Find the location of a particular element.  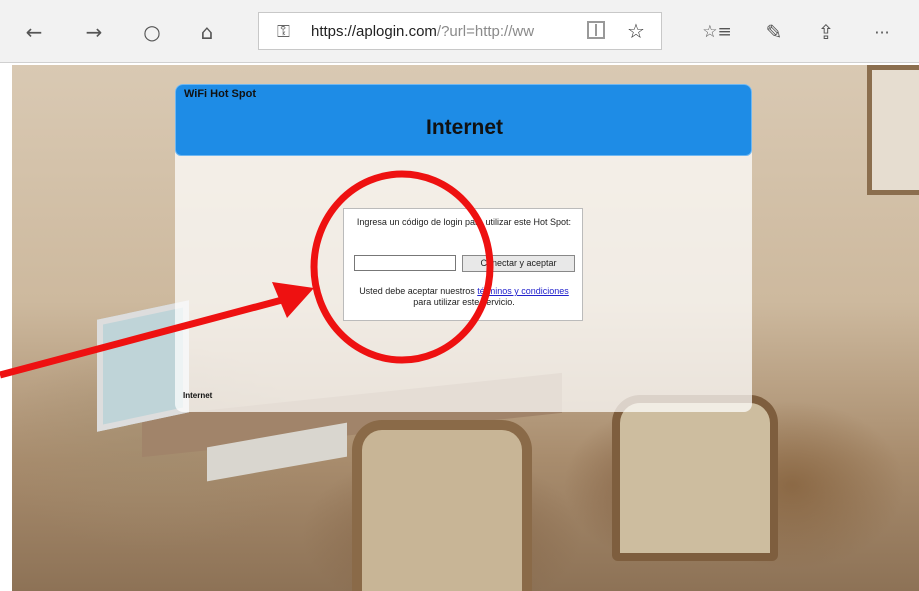

reading-view-icon is located at coordinates (596, 30).